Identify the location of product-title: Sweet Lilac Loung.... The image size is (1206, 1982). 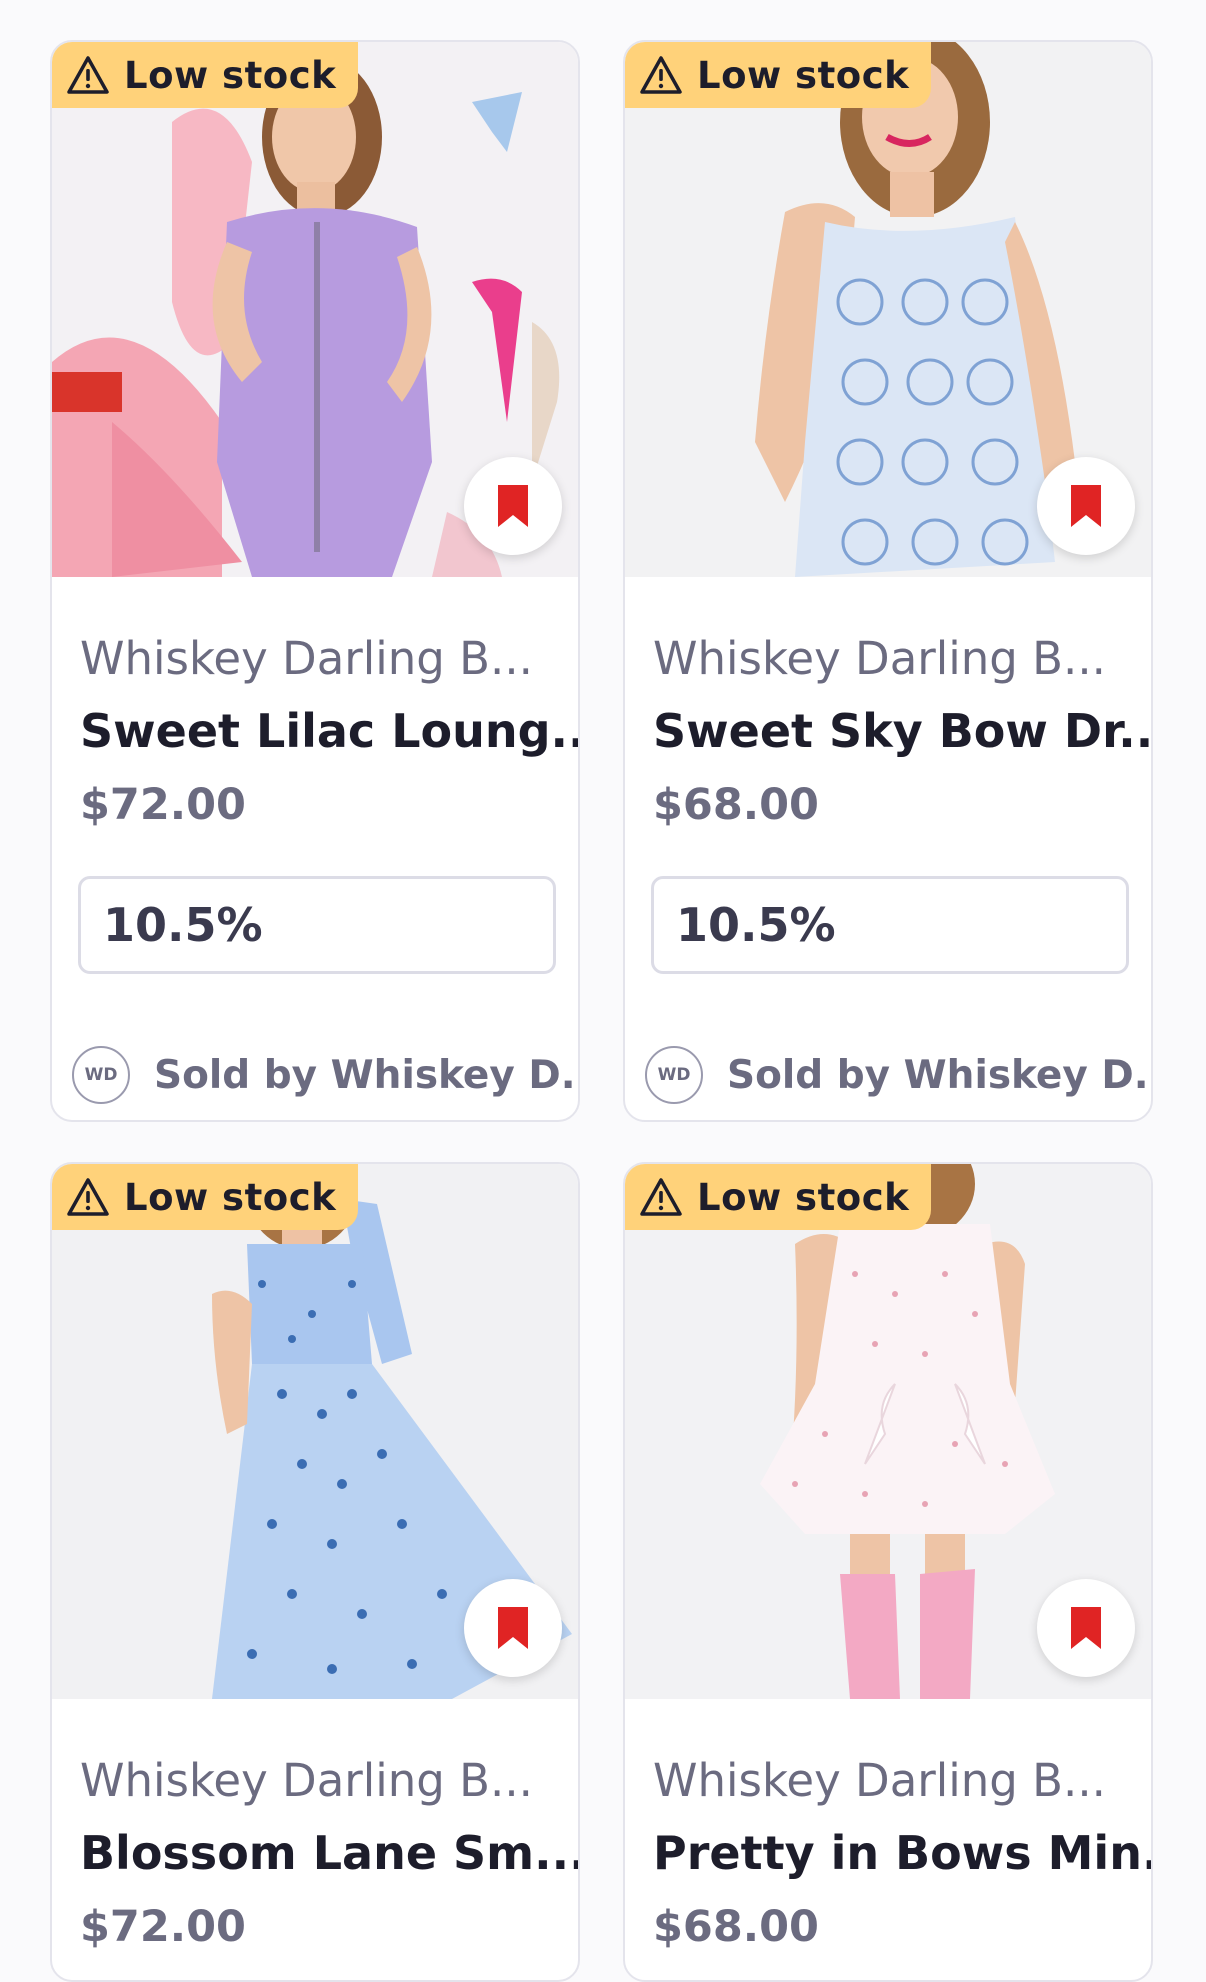
(329, 731).